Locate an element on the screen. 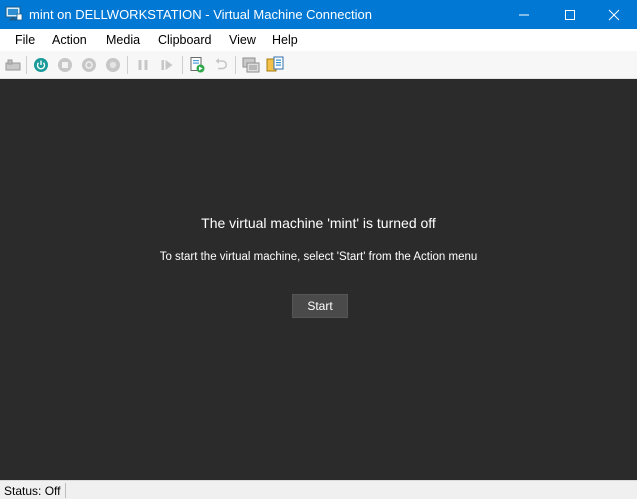 This screenshot has width=637, height=499. share-icon is located at coordinates (275, 64).